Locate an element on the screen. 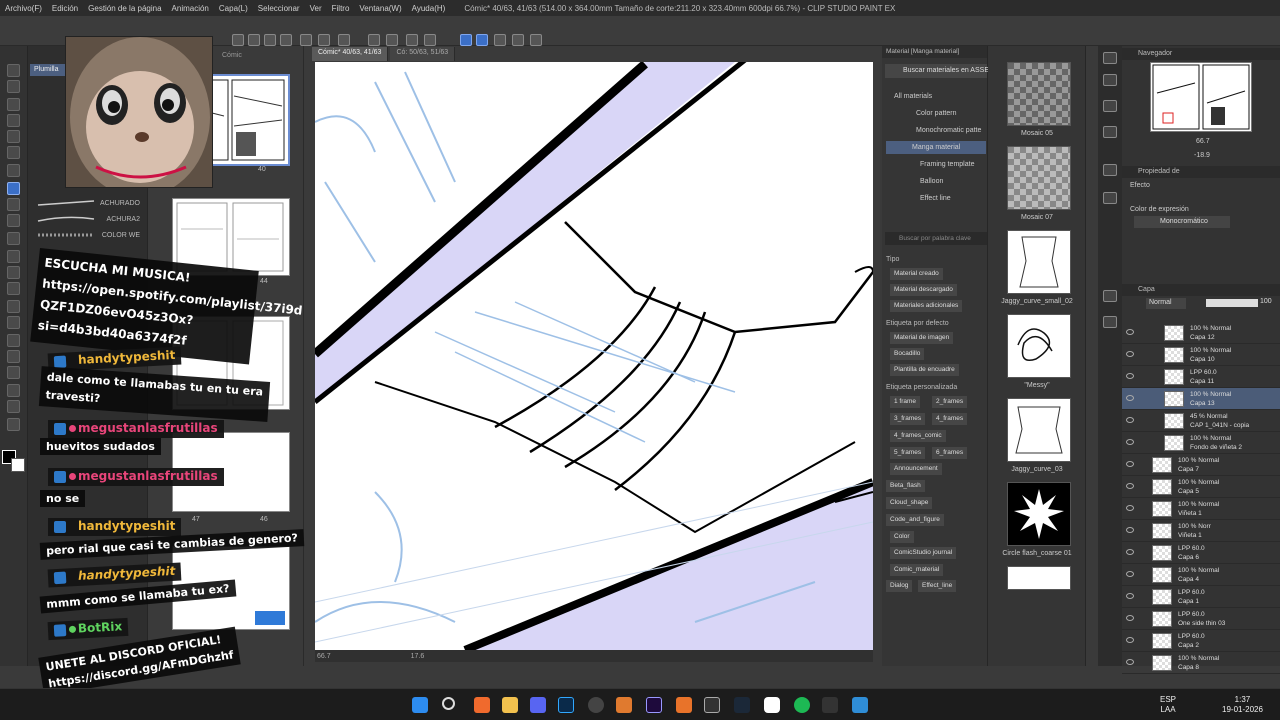 The image size is (1280, 720). blend-mode-select: Normal is located at coordinates (1166, 303).